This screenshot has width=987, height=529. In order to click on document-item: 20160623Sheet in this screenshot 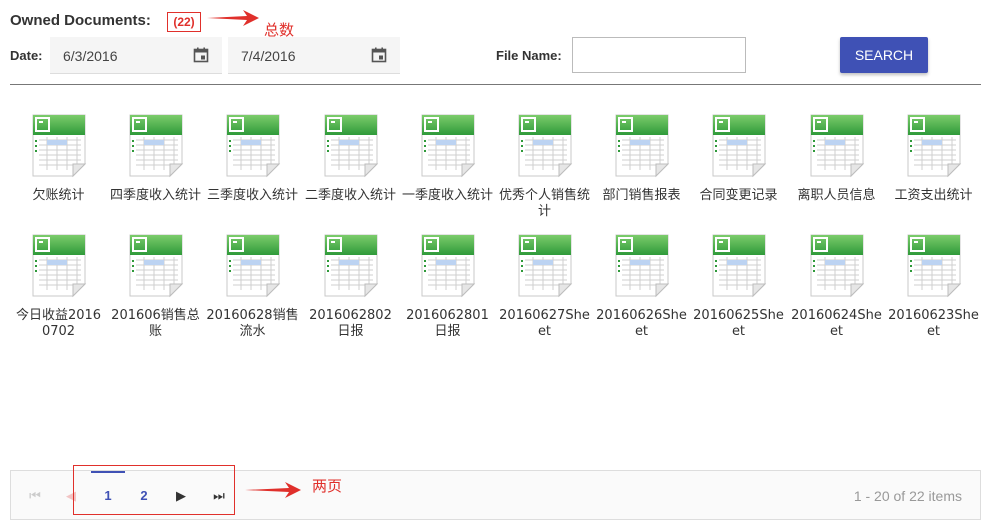, I will do `click(933, 286)`.